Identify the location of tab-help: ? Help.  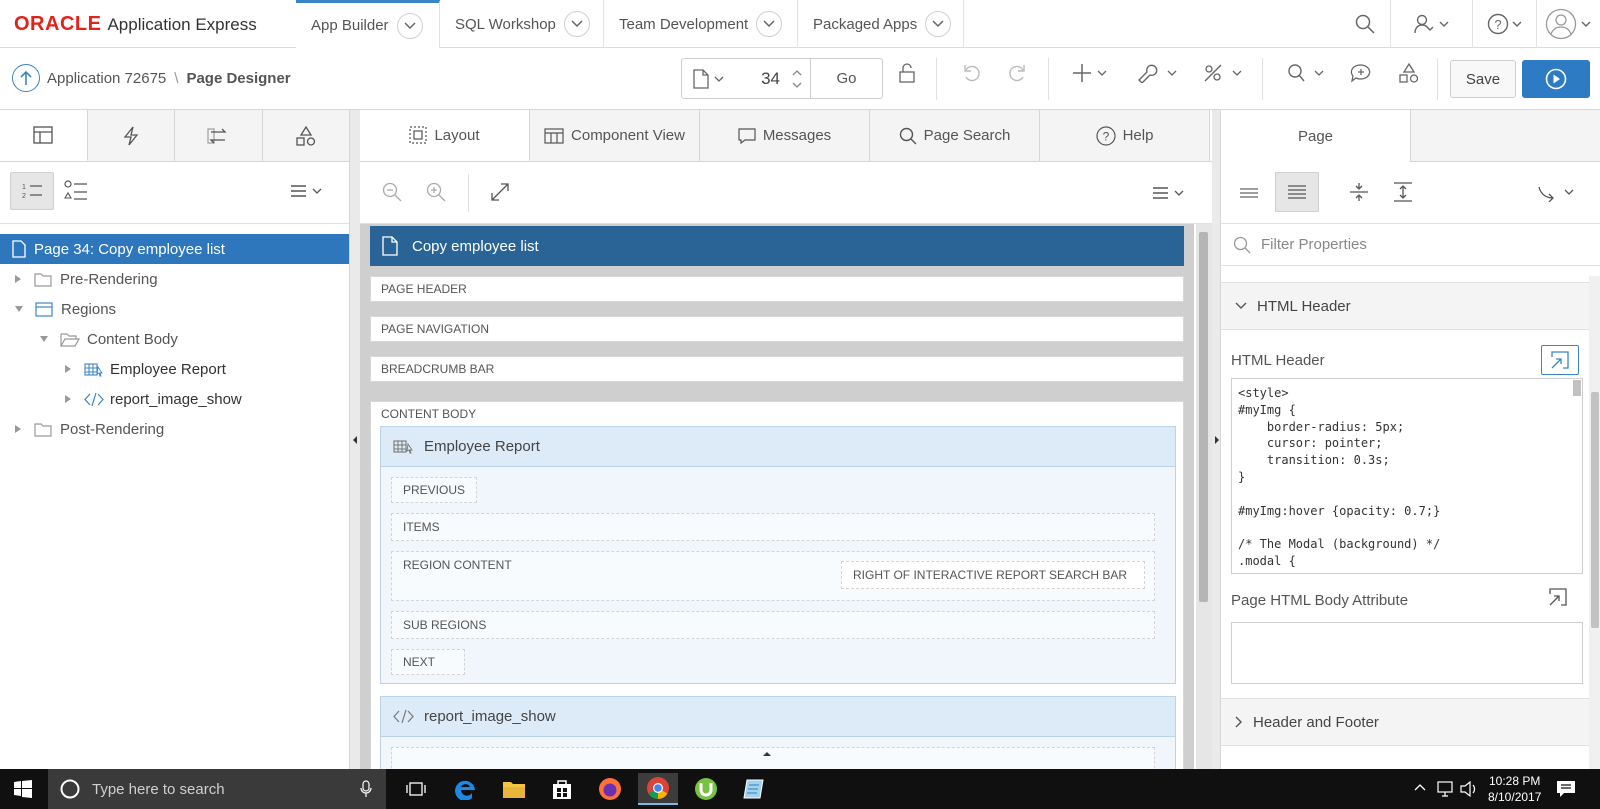
(1125, 135).